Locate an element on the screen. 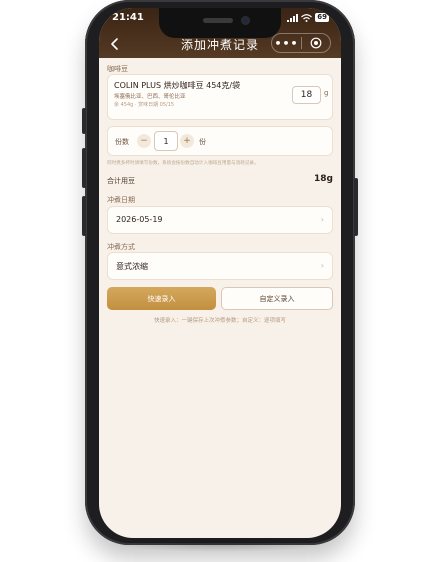  total-row: 合计用豆 18g is located at coordinates (220, 182).